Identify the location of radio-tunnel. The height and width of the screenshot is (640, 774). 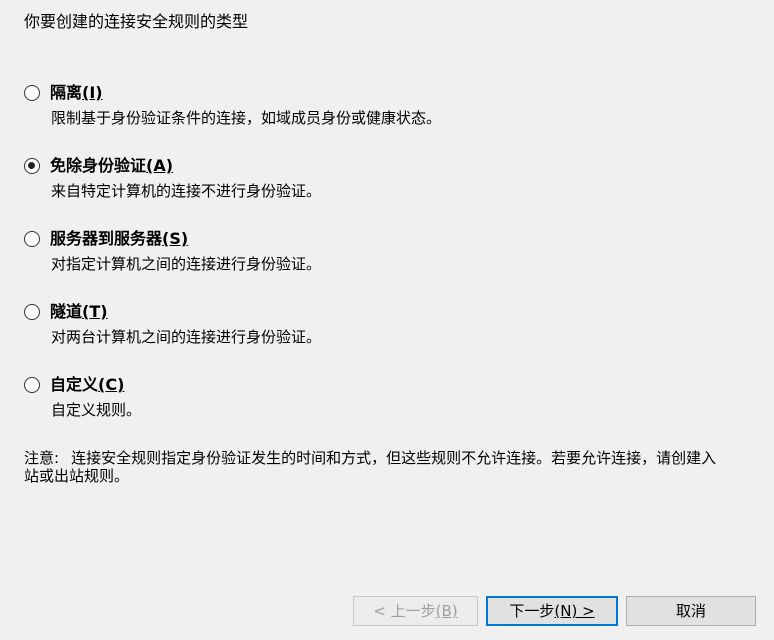
(32, 312).